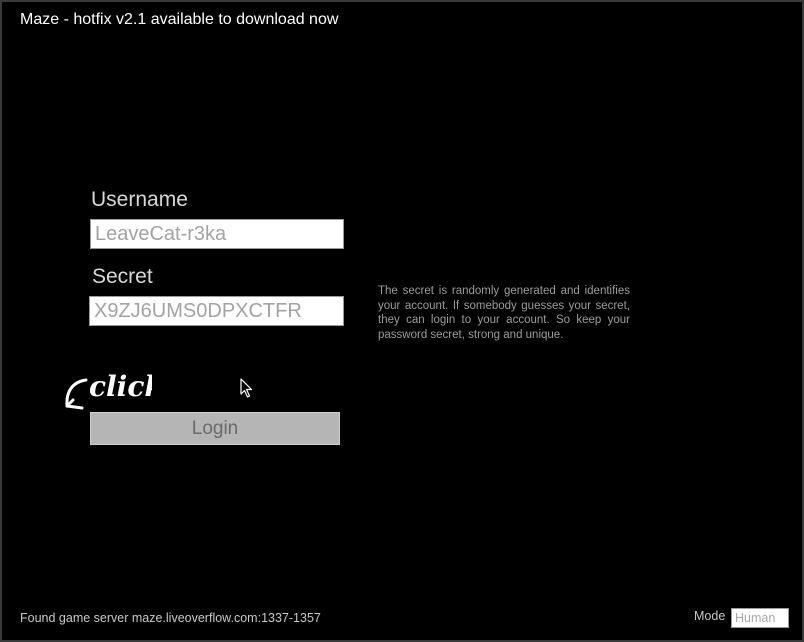  What do you see at coordinates (760, 618) in the screenshot?
I see `mode-select: Human` at bounding box center [760, 618].